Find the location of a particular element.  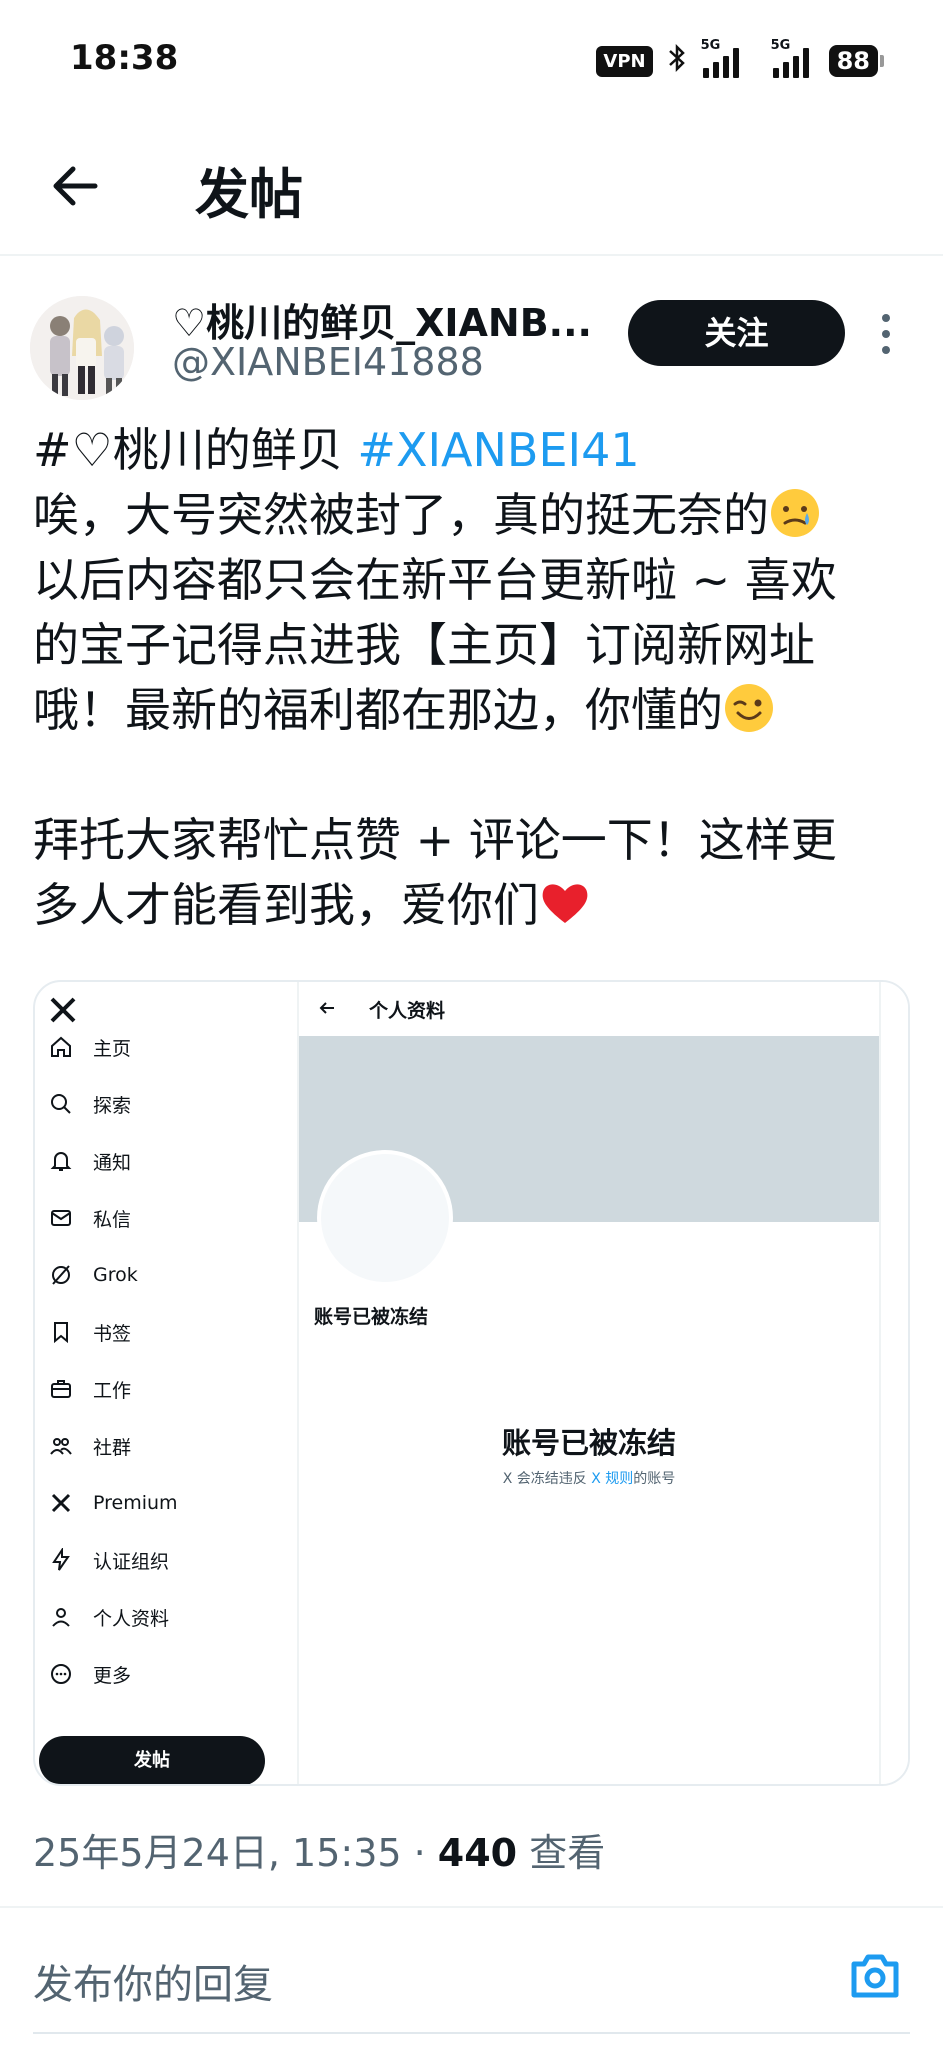

embedded-nav-grok: Grok is located at coordinates (93, 1275).